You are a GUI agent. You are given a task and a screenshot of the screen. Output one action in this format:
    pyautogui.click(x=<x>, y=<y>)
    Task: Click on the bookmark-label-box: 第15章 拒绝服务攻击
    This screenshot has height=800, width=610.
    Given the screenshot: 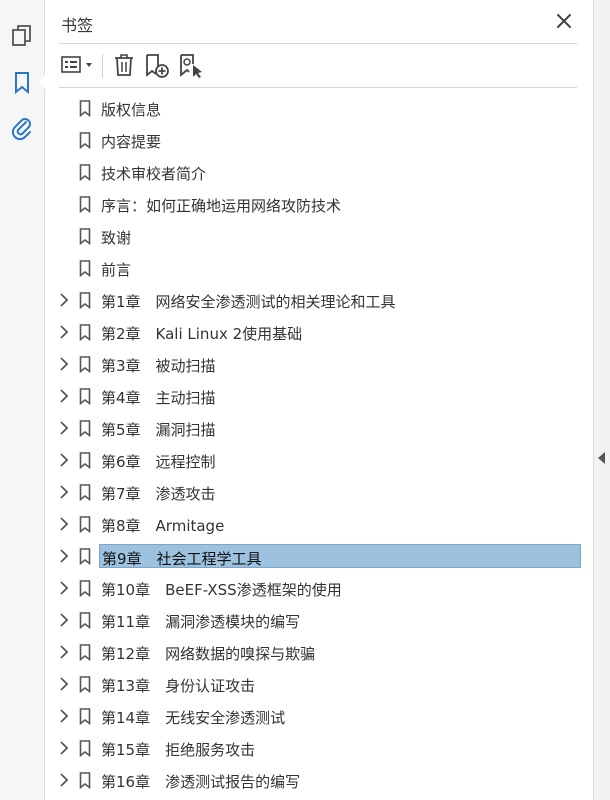 What is the action you would take?
    pyautogui.click(x=341, y=748)
    